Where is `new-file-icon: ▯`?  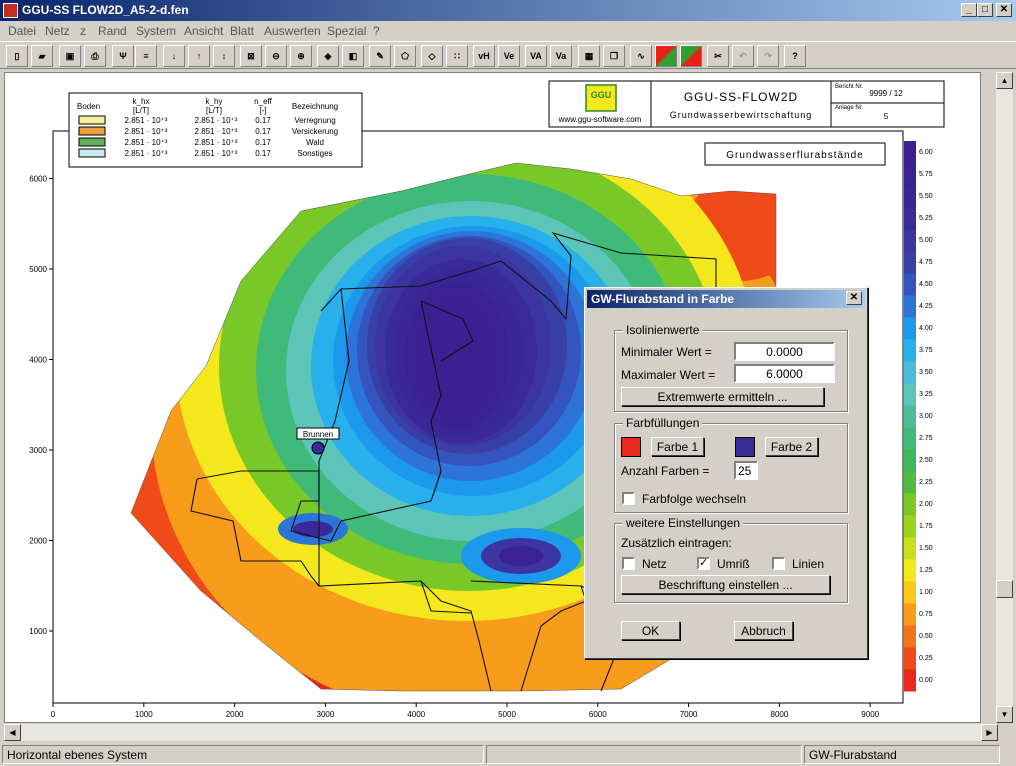
new-file-icon: ▯ is located at coordinates (17, 56).